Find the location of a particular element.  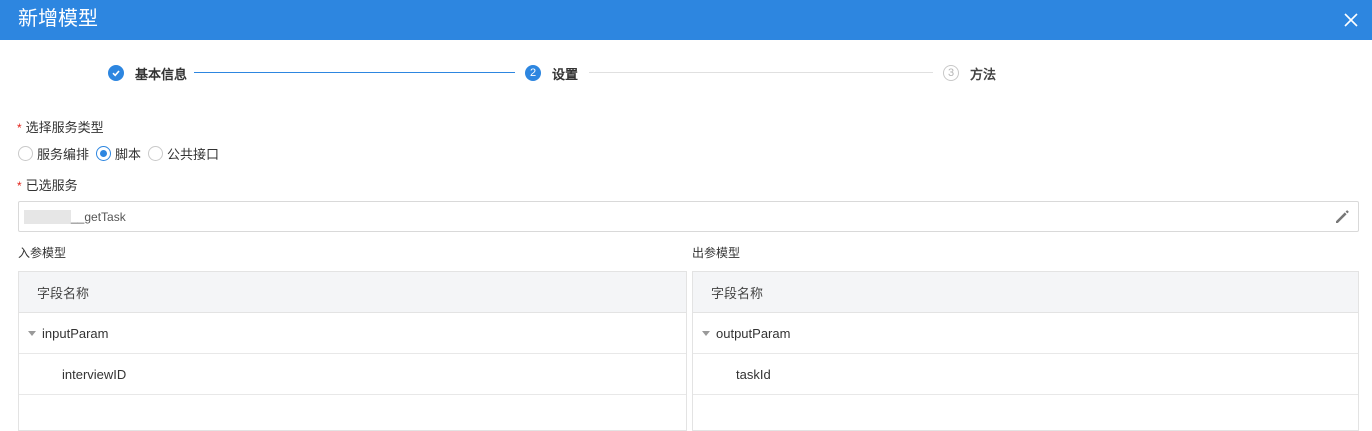

output-model-title: 出参模型 is located at coordinates (716, 253).